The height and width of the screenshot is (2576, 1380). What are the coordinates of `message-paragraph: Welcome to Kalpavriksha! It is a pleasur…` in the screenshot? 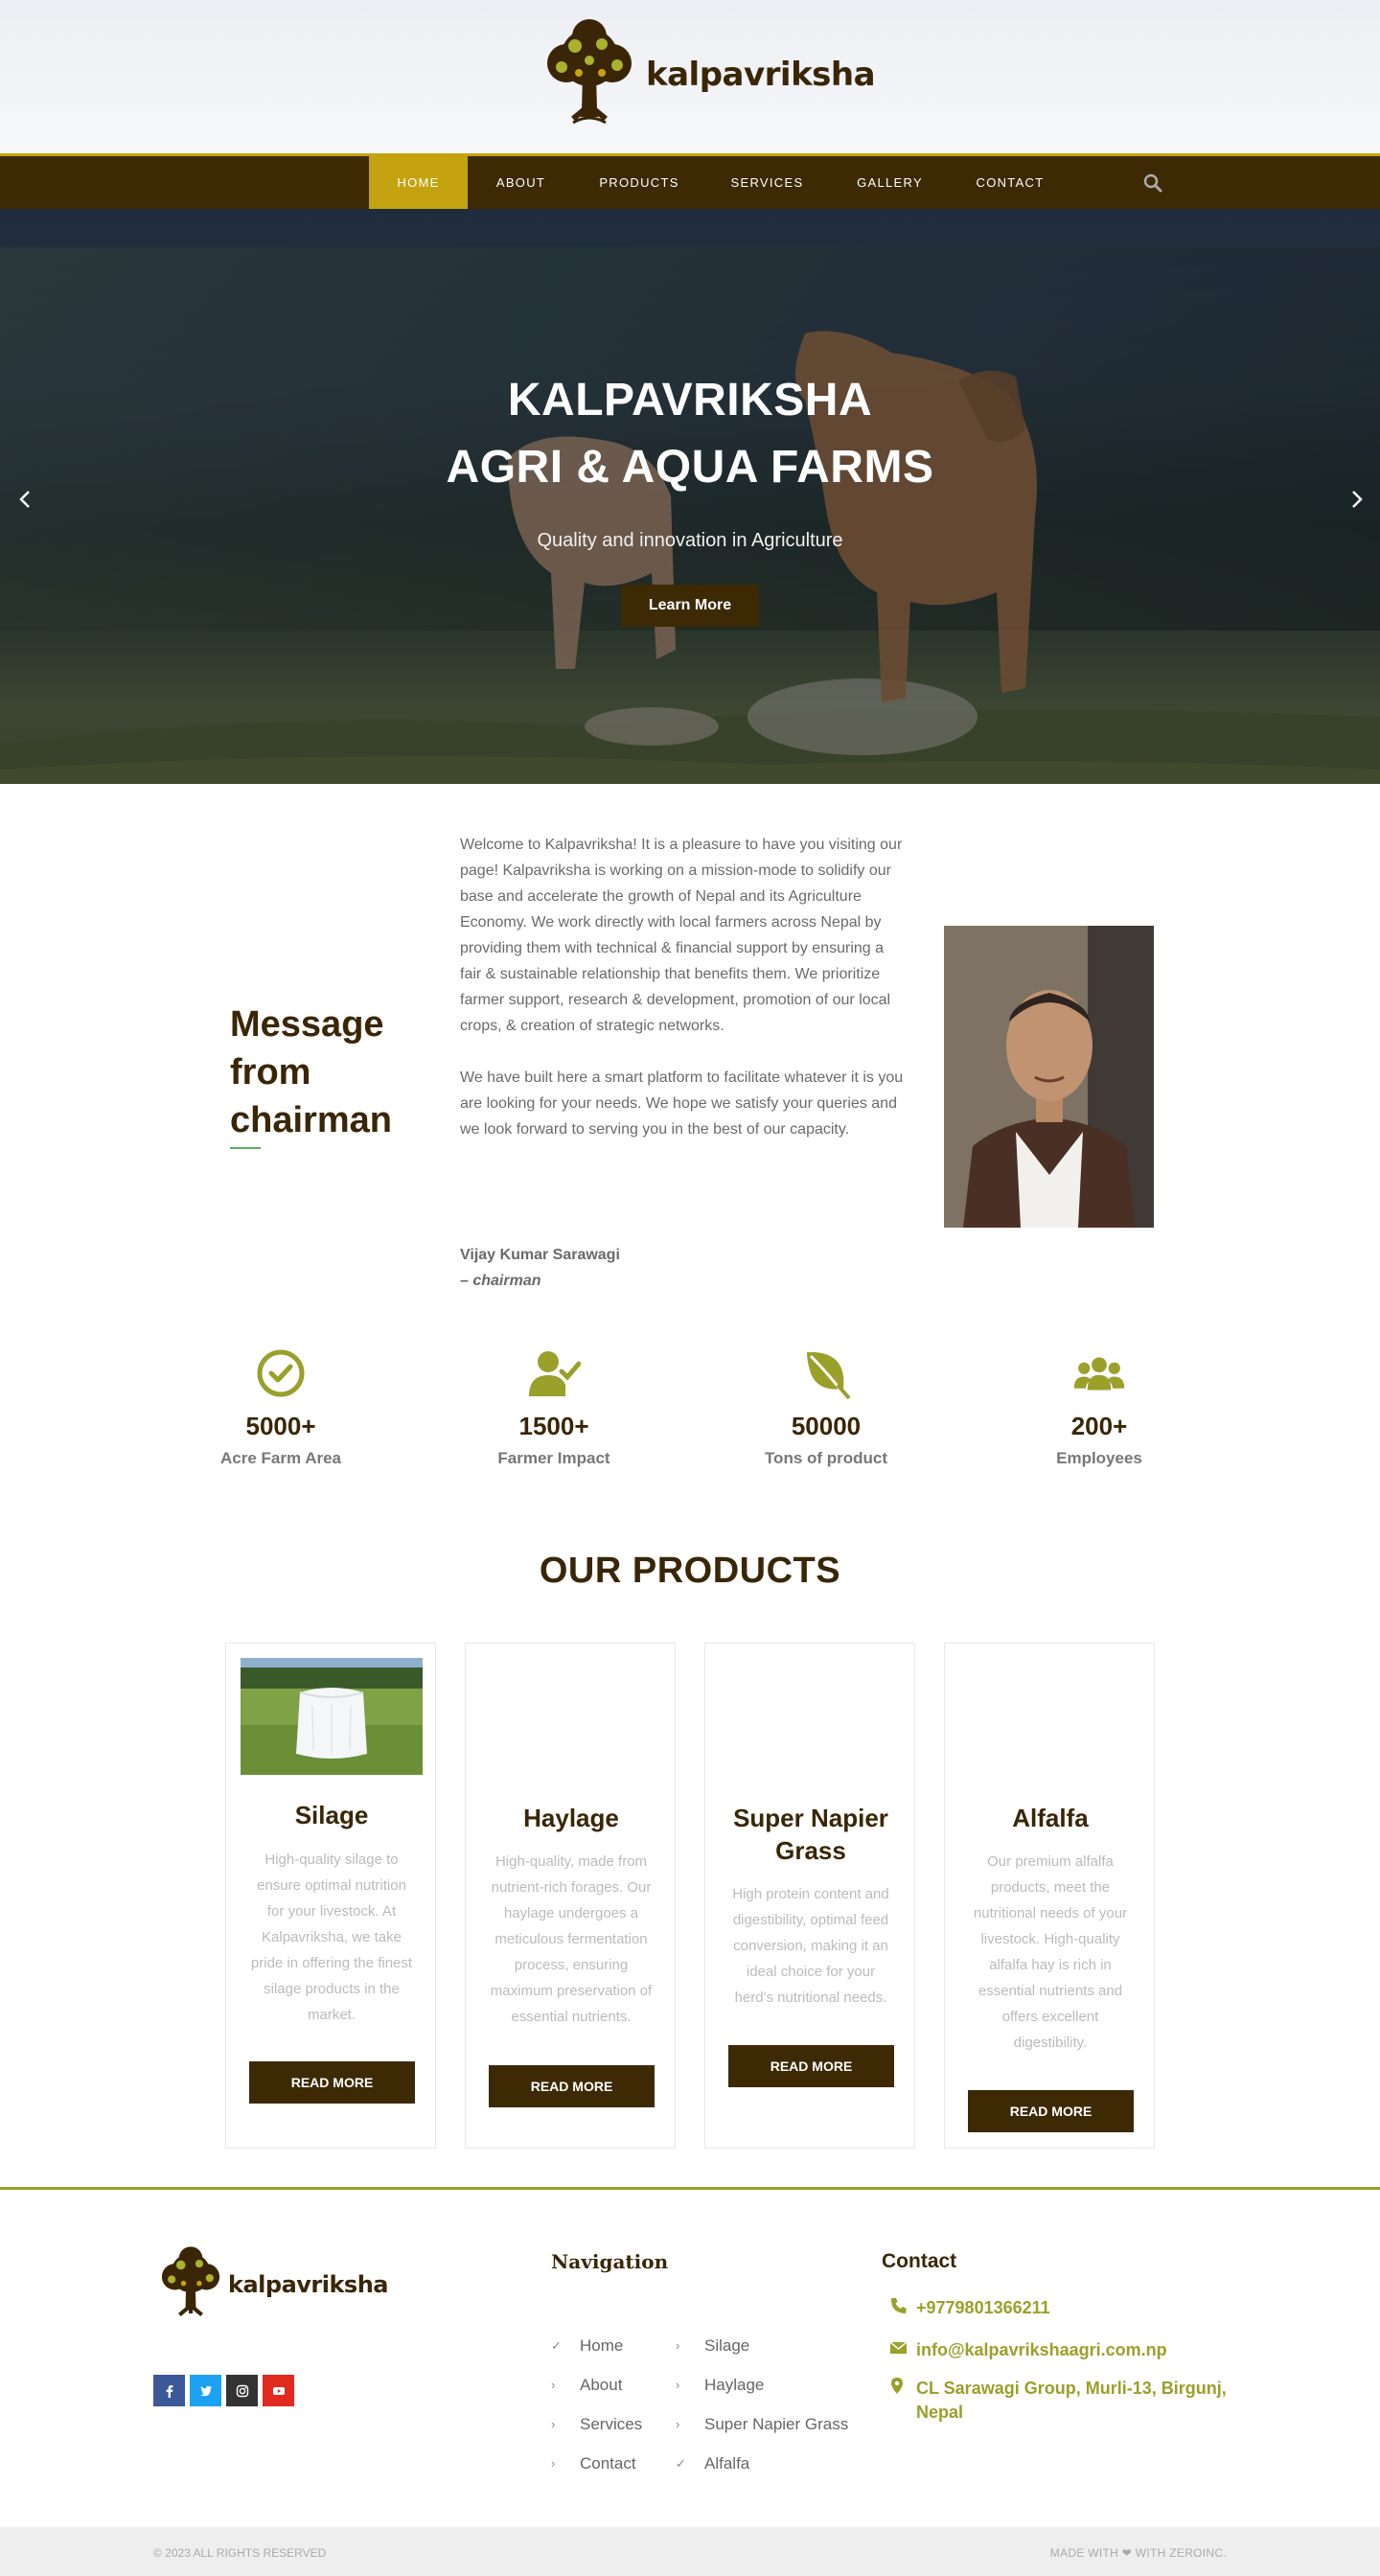 It's located at (681, 935).